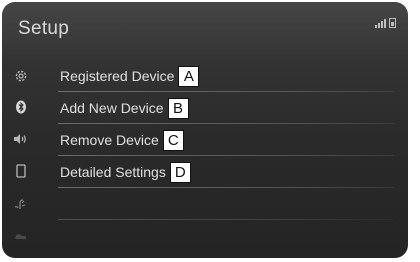 The width and height of the screenshot is (420, 262). What do you see at coordinates (21, 107) in the screenshot?
I see `bluetooth-icon` at bounding box center [21, 107].